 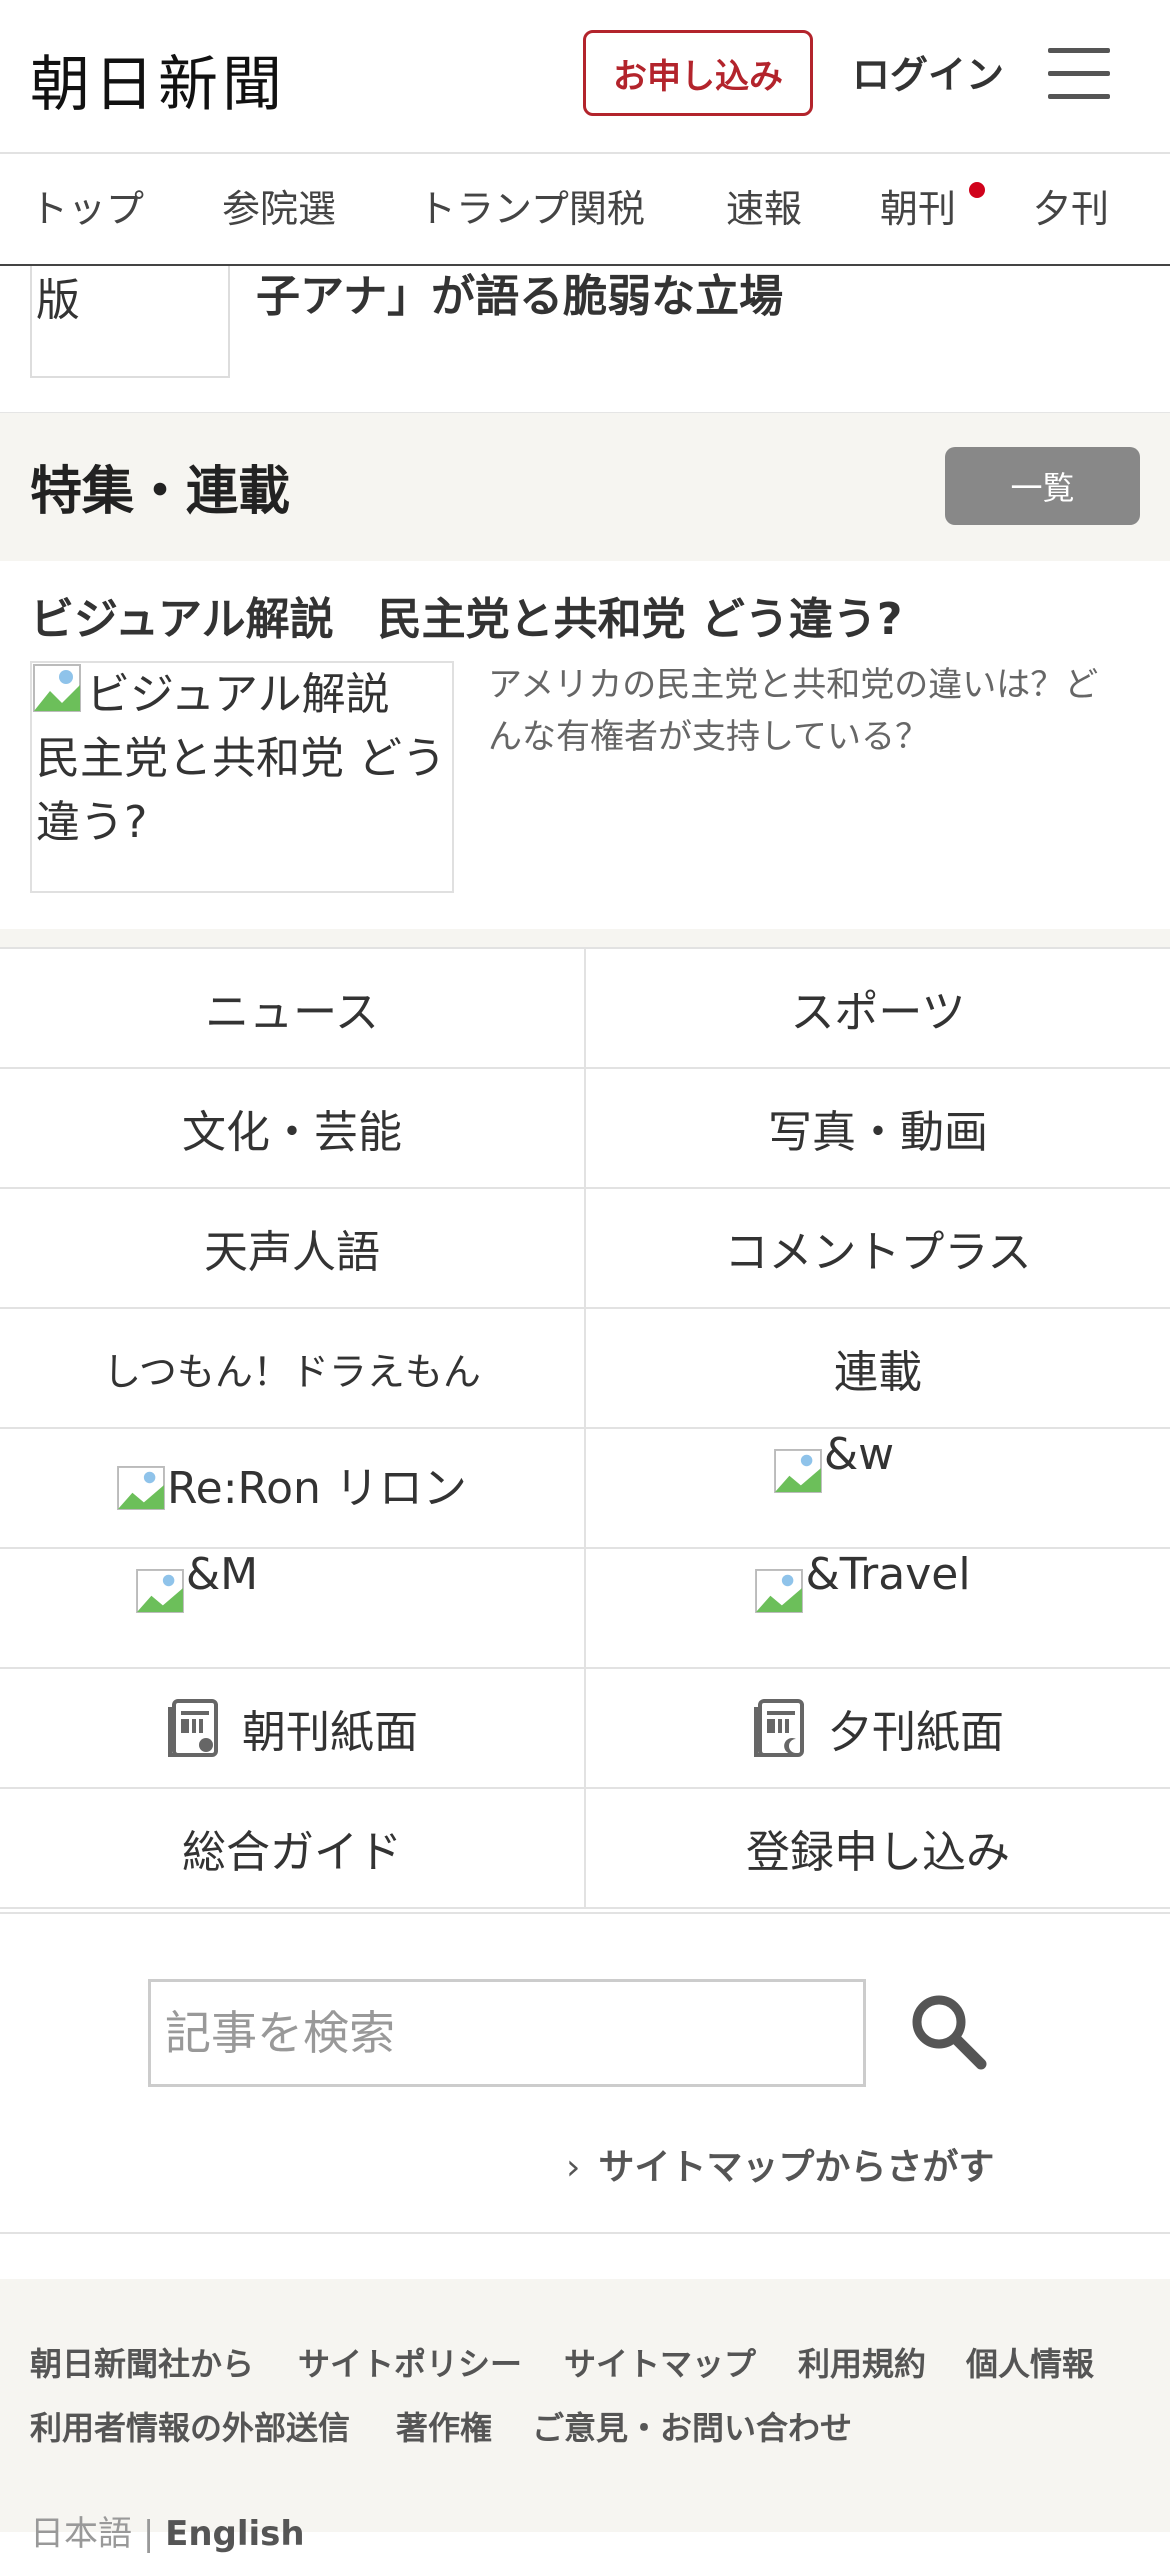 What do you see at coordinates (878, 1012) in the screenshot?
I see `category-sports-label: スポーツ` at bounding box center [878, 1012].